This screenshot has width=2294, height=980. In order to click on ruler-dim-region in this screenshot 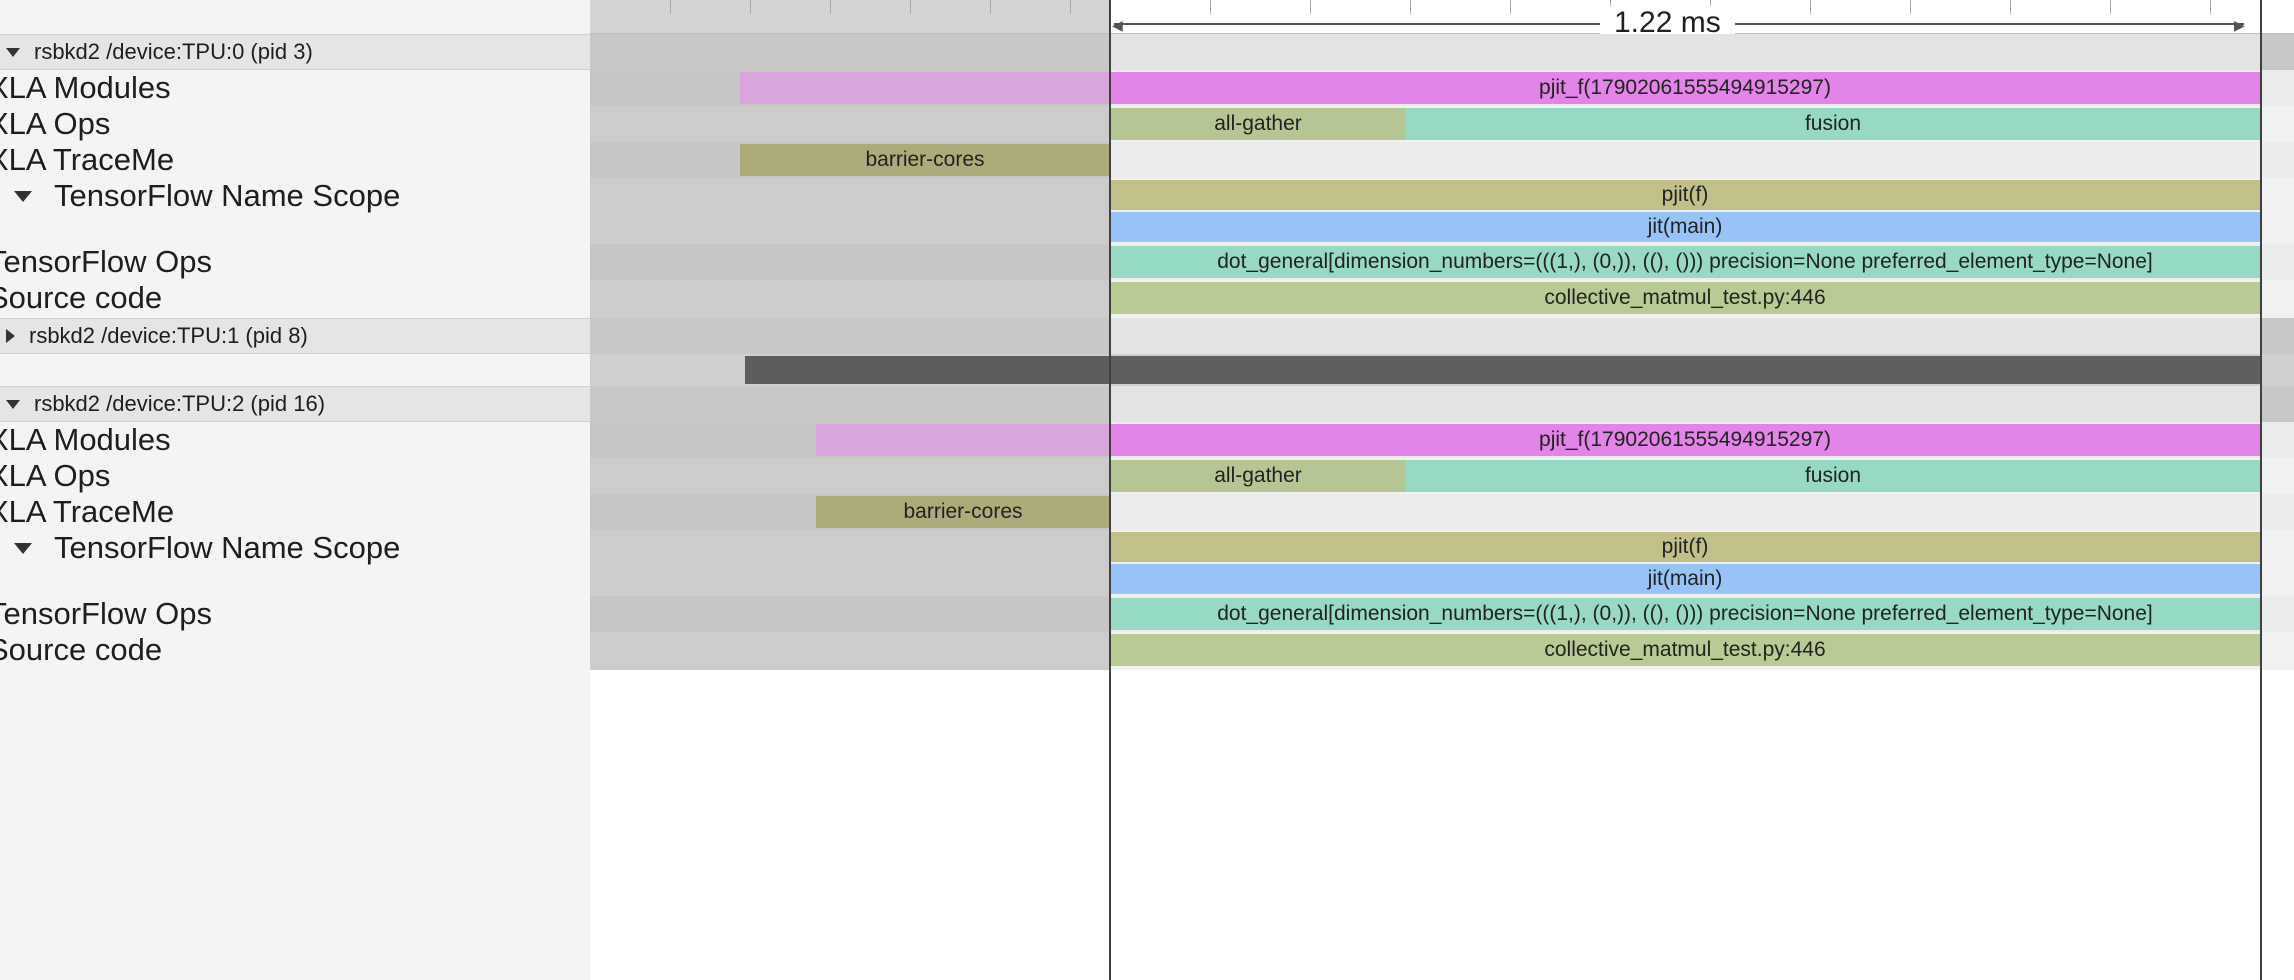, I will do `click(850, 16)`.